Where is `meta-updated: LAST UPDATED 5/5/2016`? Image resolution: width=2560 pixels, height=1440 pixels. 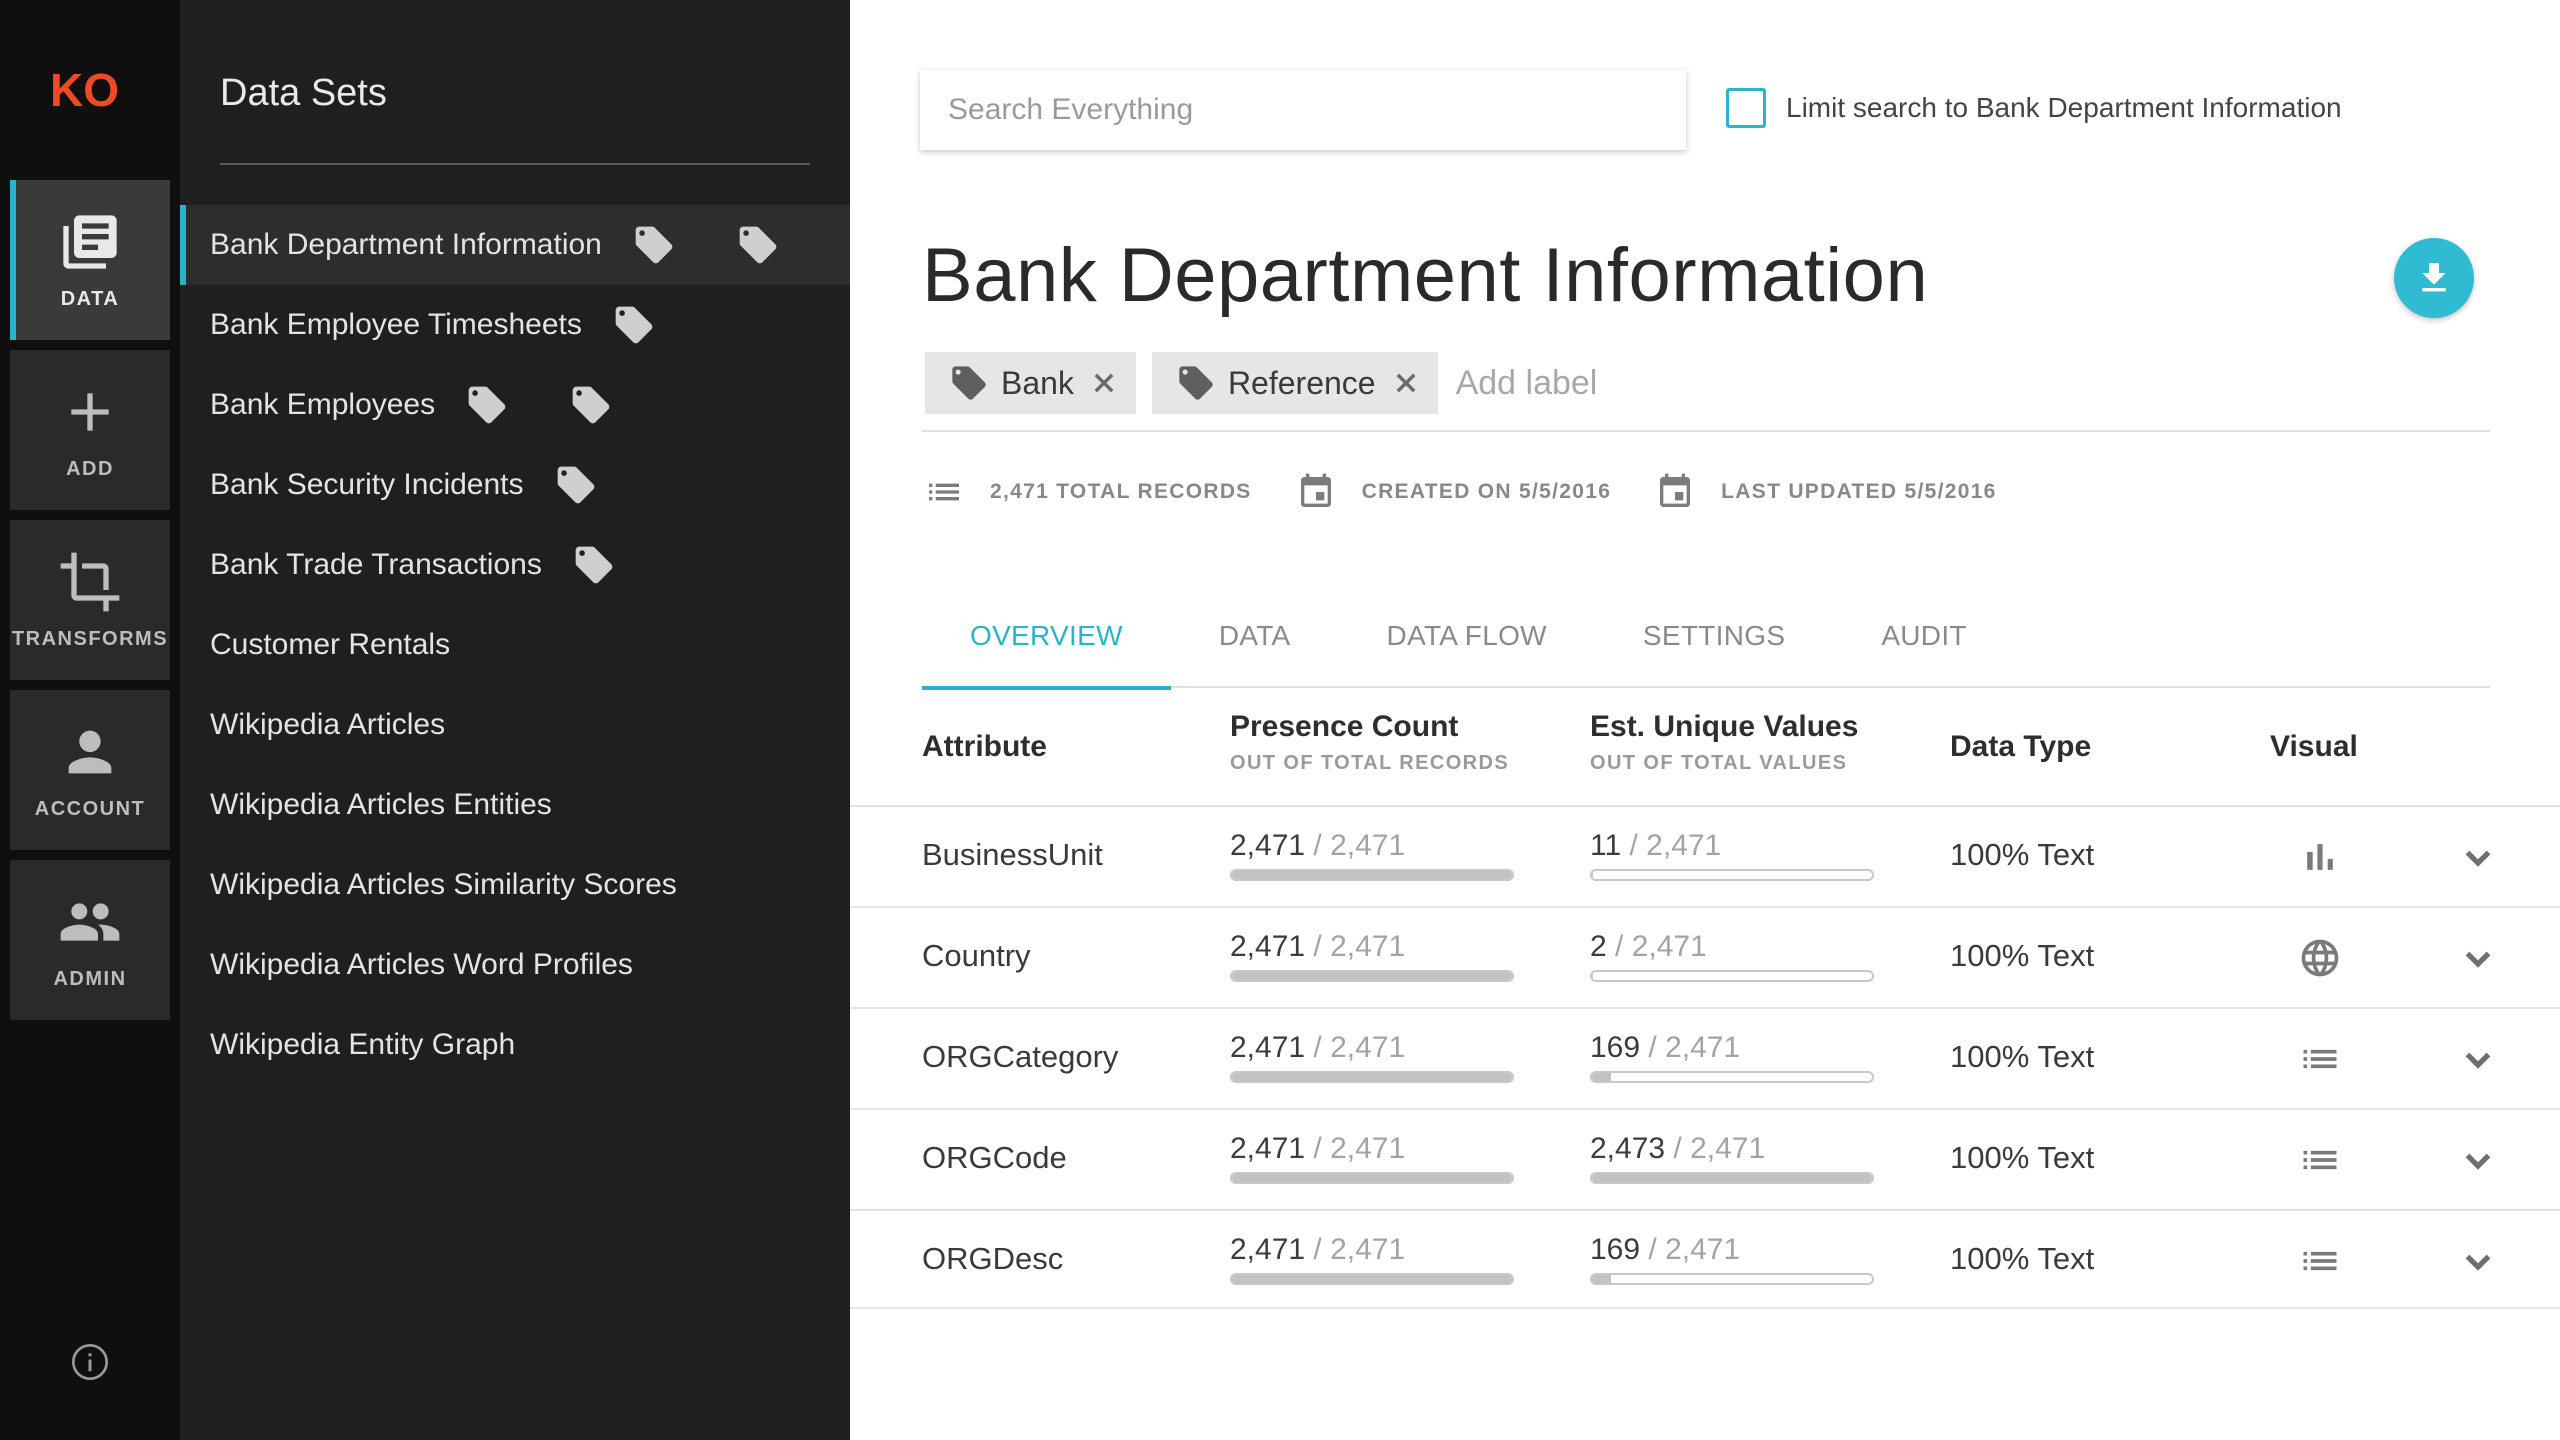 meta-updated: LAST UPDATED 5/5/2016 is located at coordinates (1826, 492).